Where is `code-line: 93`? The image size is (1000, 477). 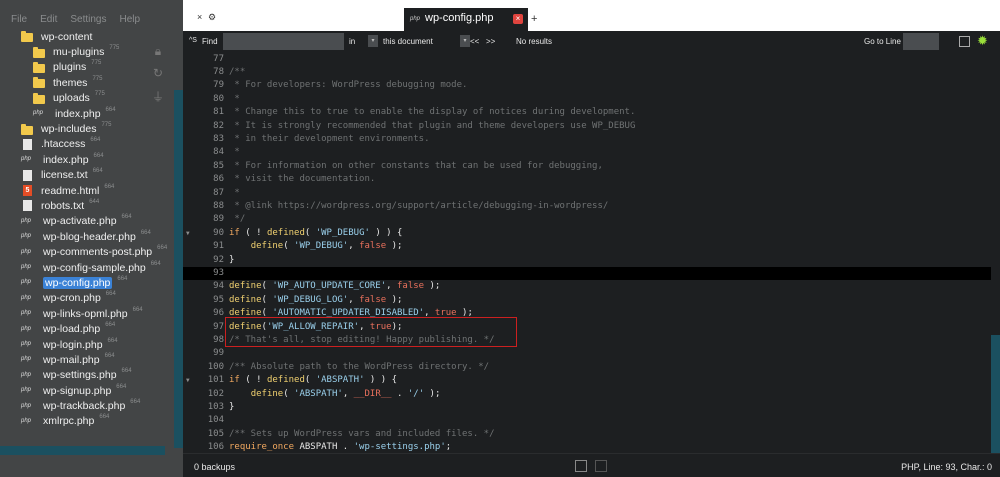
code-line: 93 is located at coordinates (587, 273).